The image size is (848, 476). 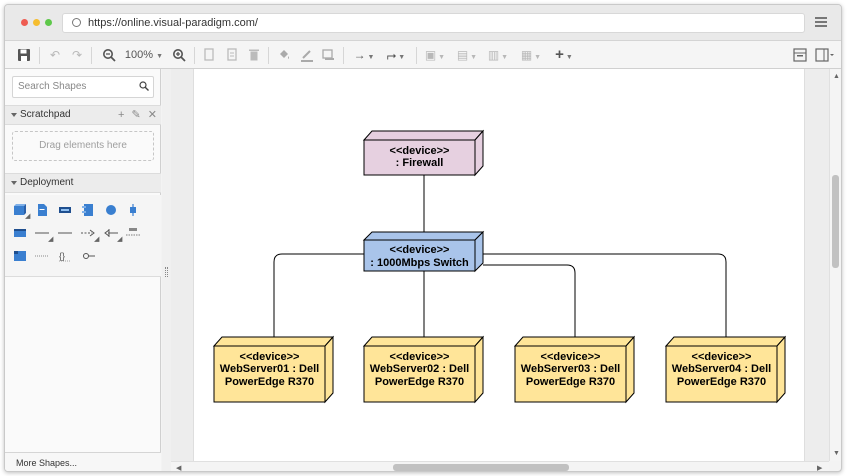 I want to click on waypoint-style-button: ⮣ ▼, so click(x=396, y=55).